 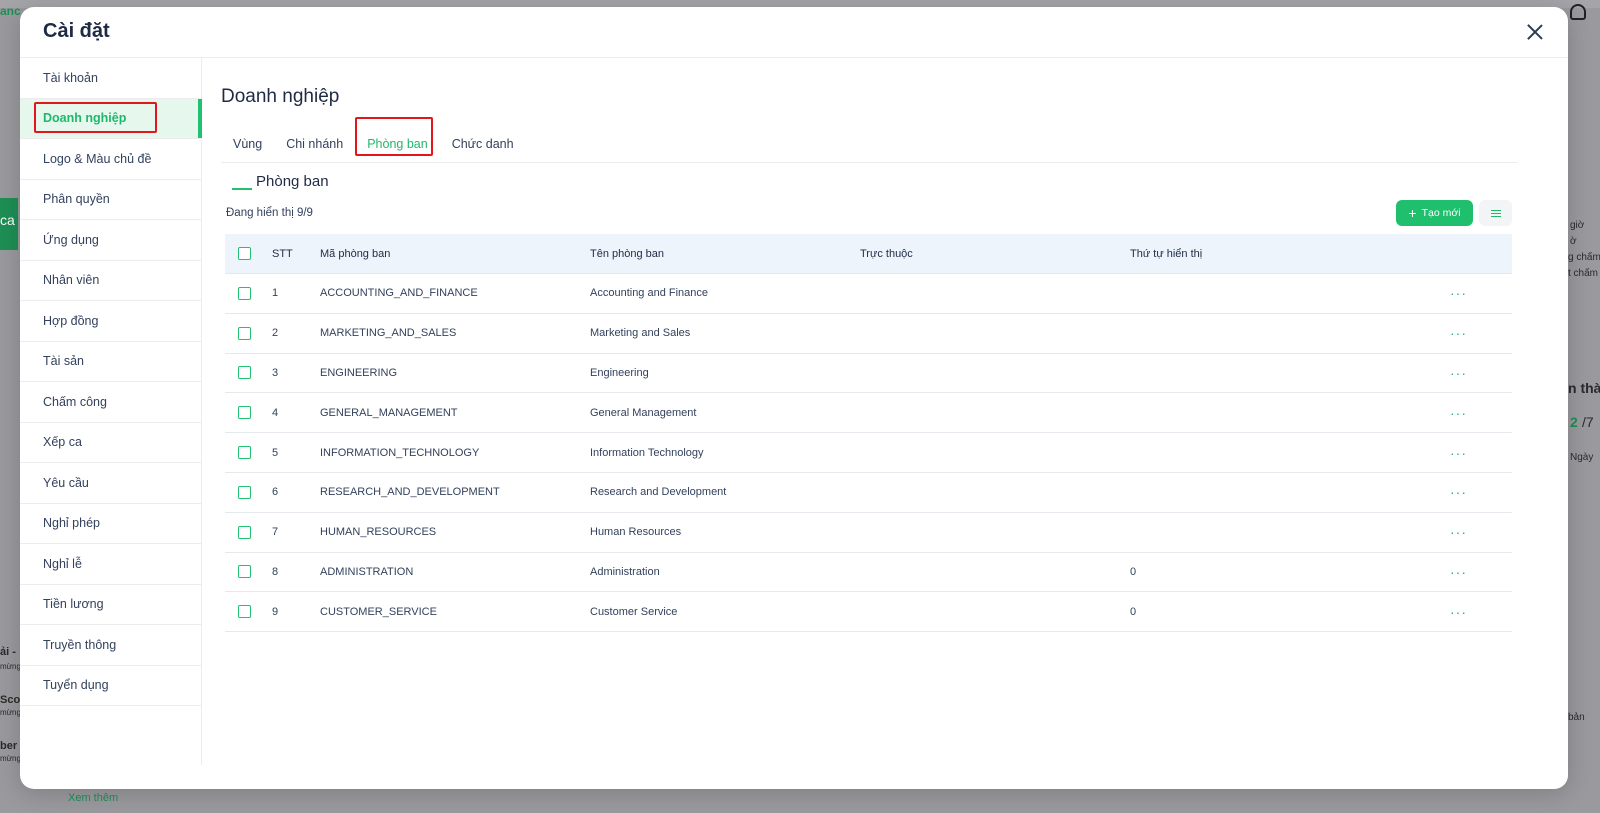 What do you see at coordinates (483, 144) in the screenshot?
I see `tab-job-title: Chức danh` at bounding box center [483, 144].